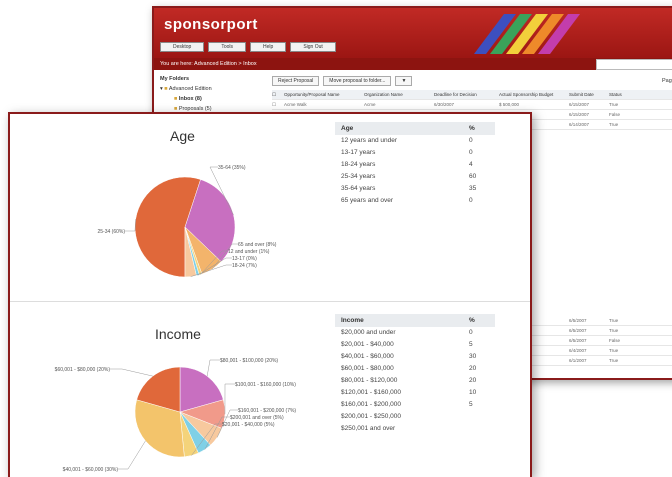  Describe the element at coordinates (248, 47) in the screenshot. I see `main-nav: Desktop Tools Help Sign Out` at that location.